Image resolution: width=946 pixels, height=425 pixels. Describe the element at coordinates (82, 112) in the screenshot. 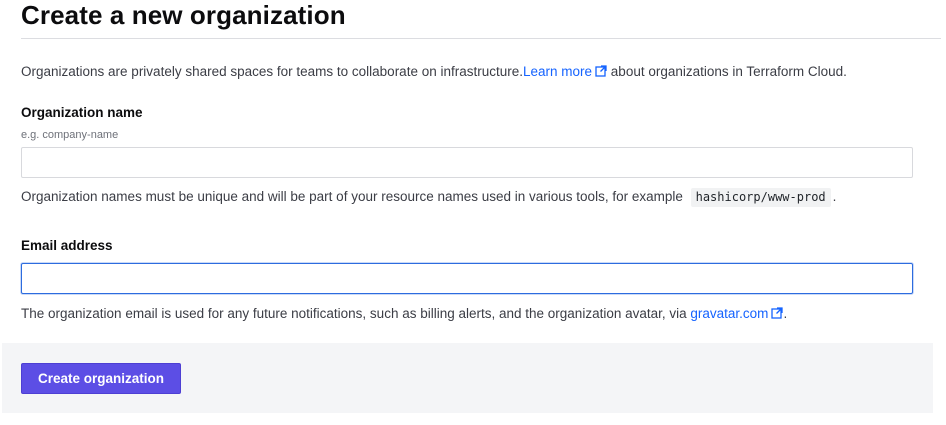

I see `org-name-label: Organization name` at that location.